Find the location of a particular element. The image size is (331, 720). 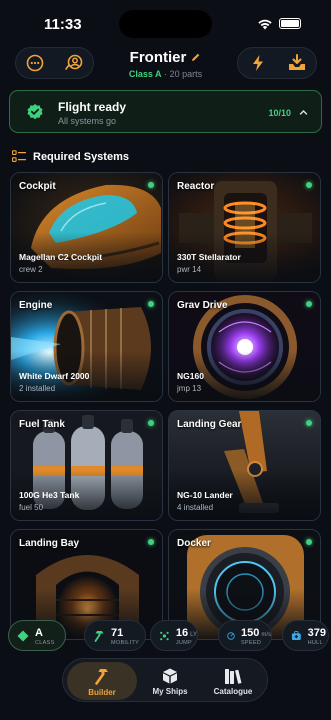

stat-key: CLASS is located at coordinates (45, 643).